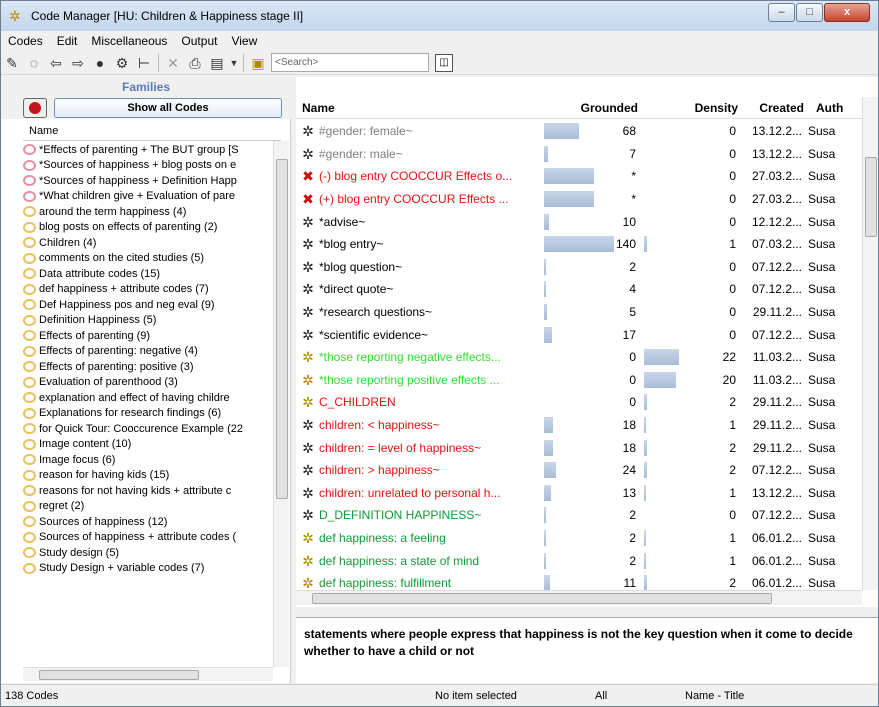 The width and height of the screenshot is (879, 707). What do you see at coordinates (579, 425) in the screenshot?
I see `code-row: ✲ children: < happiness~ 18 1 29.11.2... Susa` at bounding box center [579, 425].